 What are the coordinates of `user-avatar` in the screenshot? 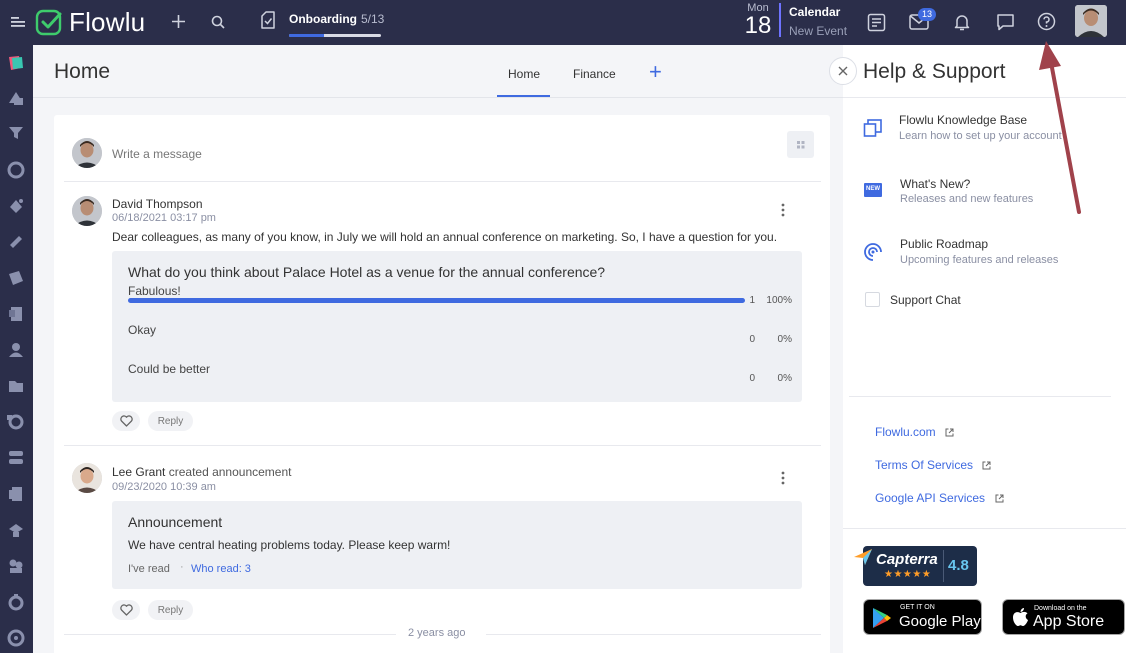 It's located at (1091, 21).